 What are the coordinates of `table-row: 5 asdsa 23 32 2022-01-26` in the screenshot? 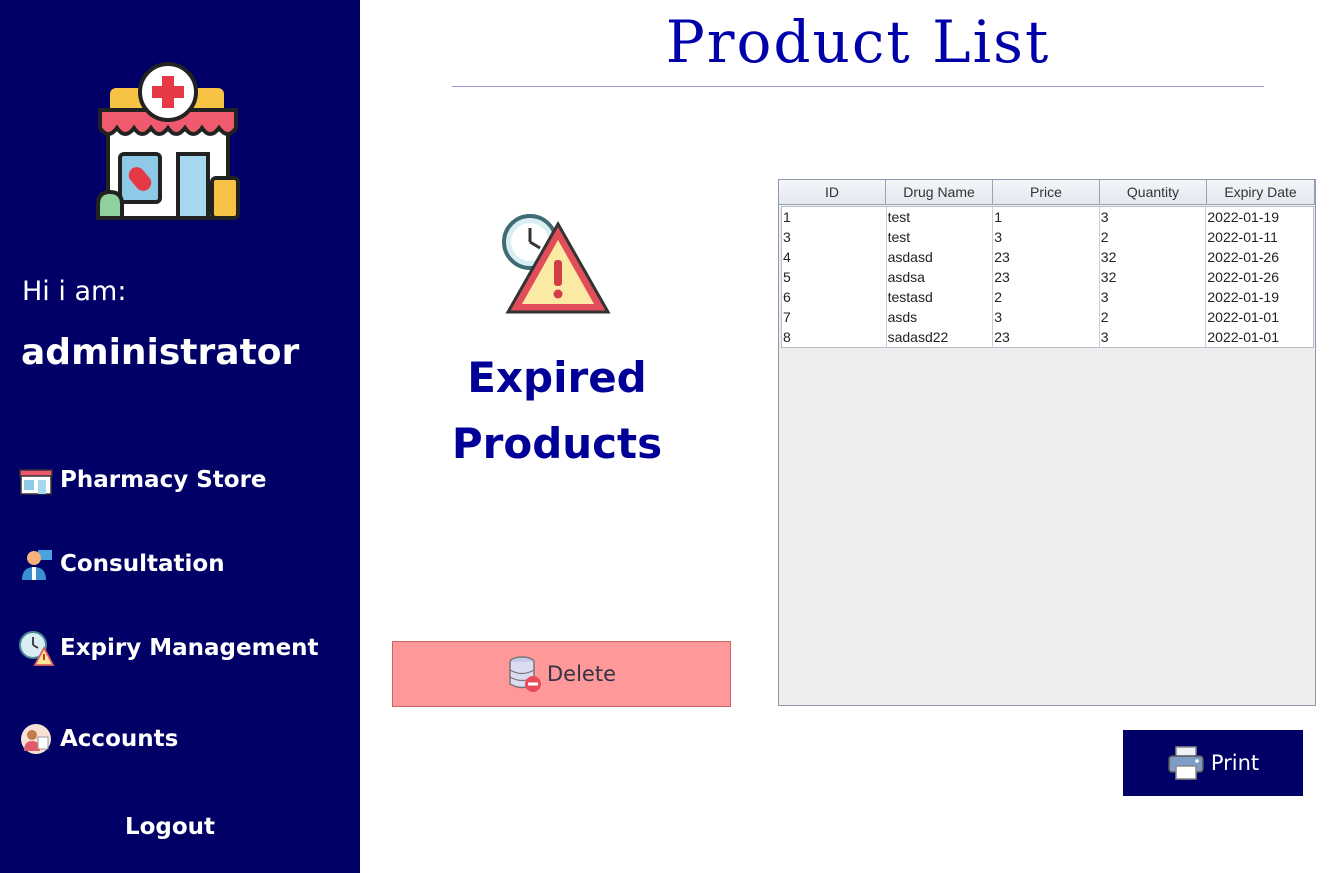 It's located at (1047, 277).